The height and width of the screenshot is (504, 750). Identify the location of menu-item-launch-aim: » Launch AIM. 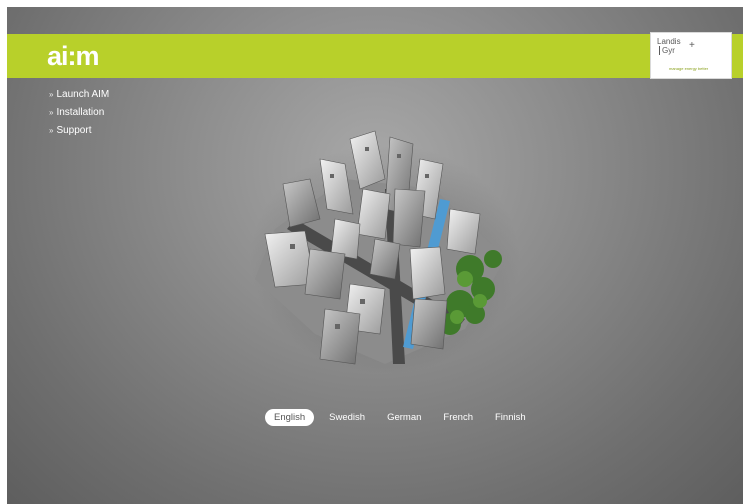
(79, 95).